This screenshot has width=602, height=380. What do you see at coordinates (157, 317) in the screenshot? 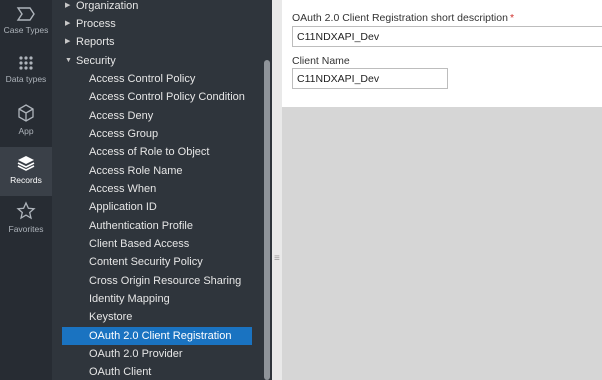
I see `tree-item-keystore: Keystore` at bounding box center [157, 317].